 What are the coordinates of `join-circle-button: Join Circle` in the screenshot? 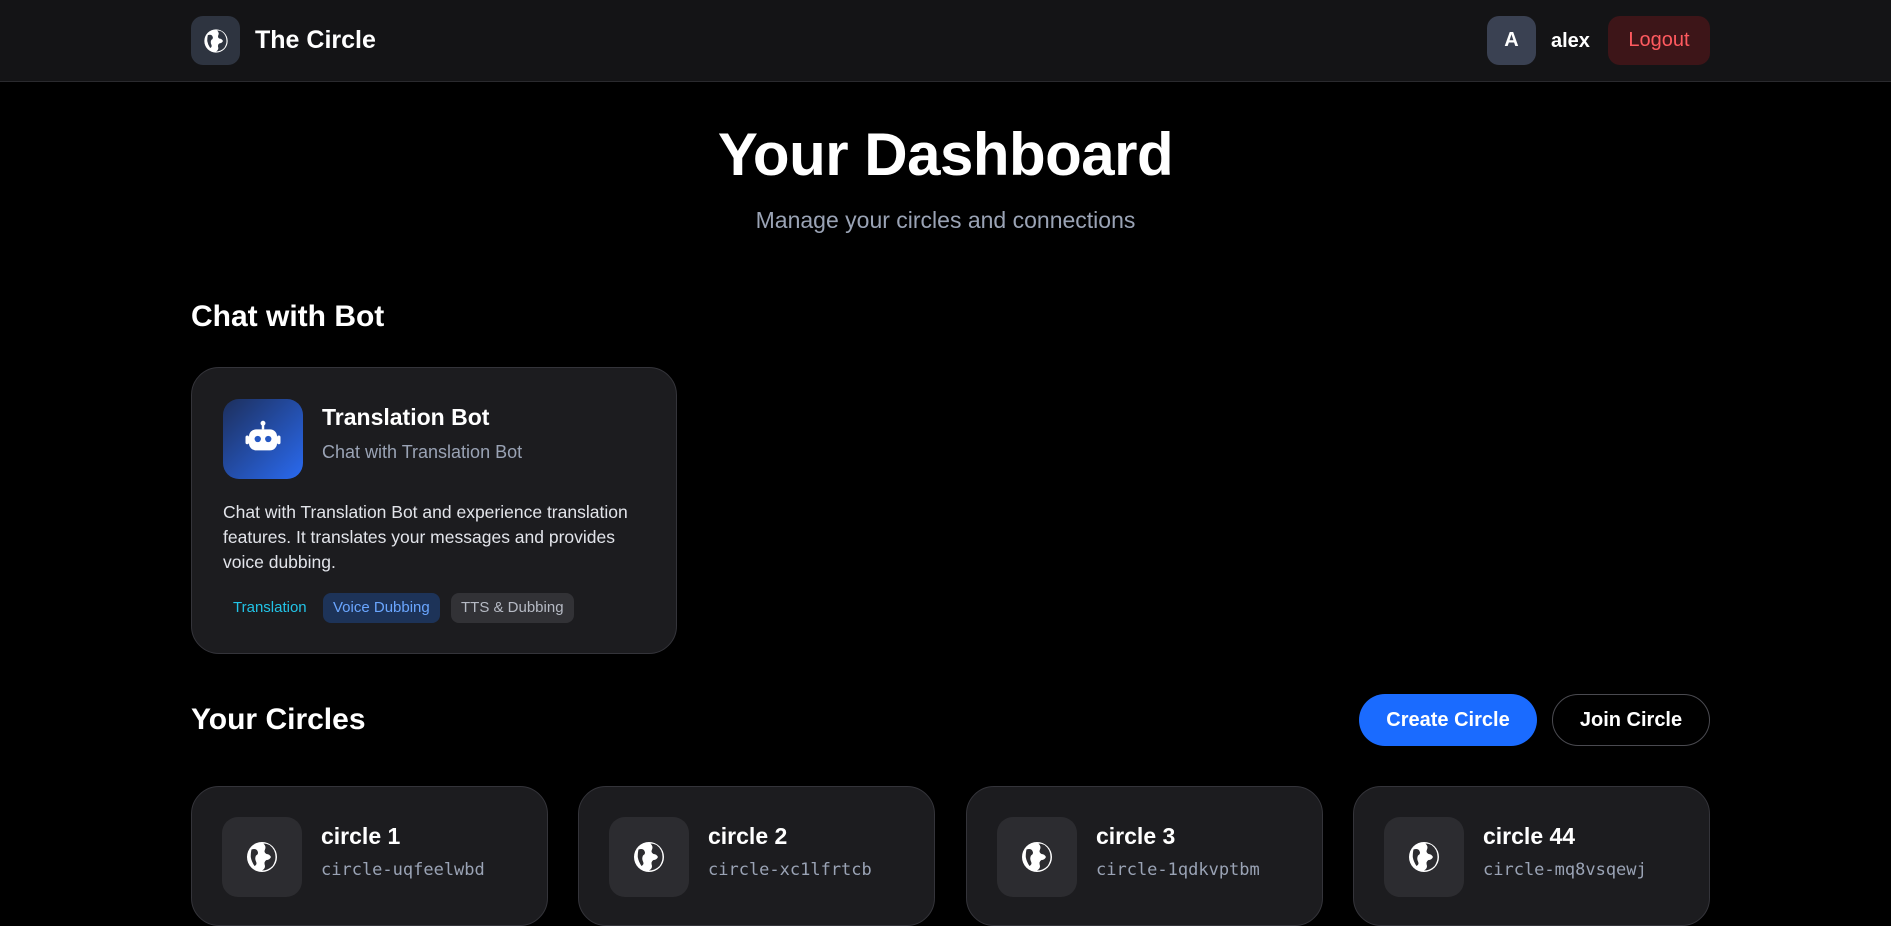 It's located at (1631, 720).